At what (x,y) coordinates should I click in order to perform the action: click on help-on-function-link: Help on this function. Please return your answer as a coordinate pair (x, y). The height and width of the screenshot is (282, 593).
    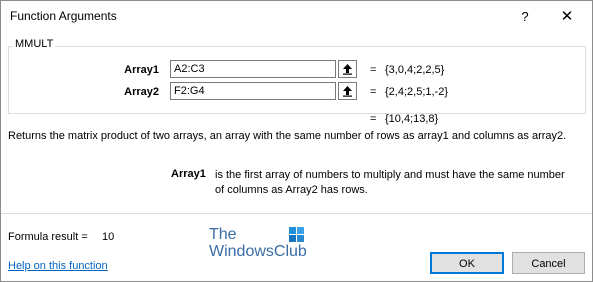
    Looking at the image, I should click on (58, 266).